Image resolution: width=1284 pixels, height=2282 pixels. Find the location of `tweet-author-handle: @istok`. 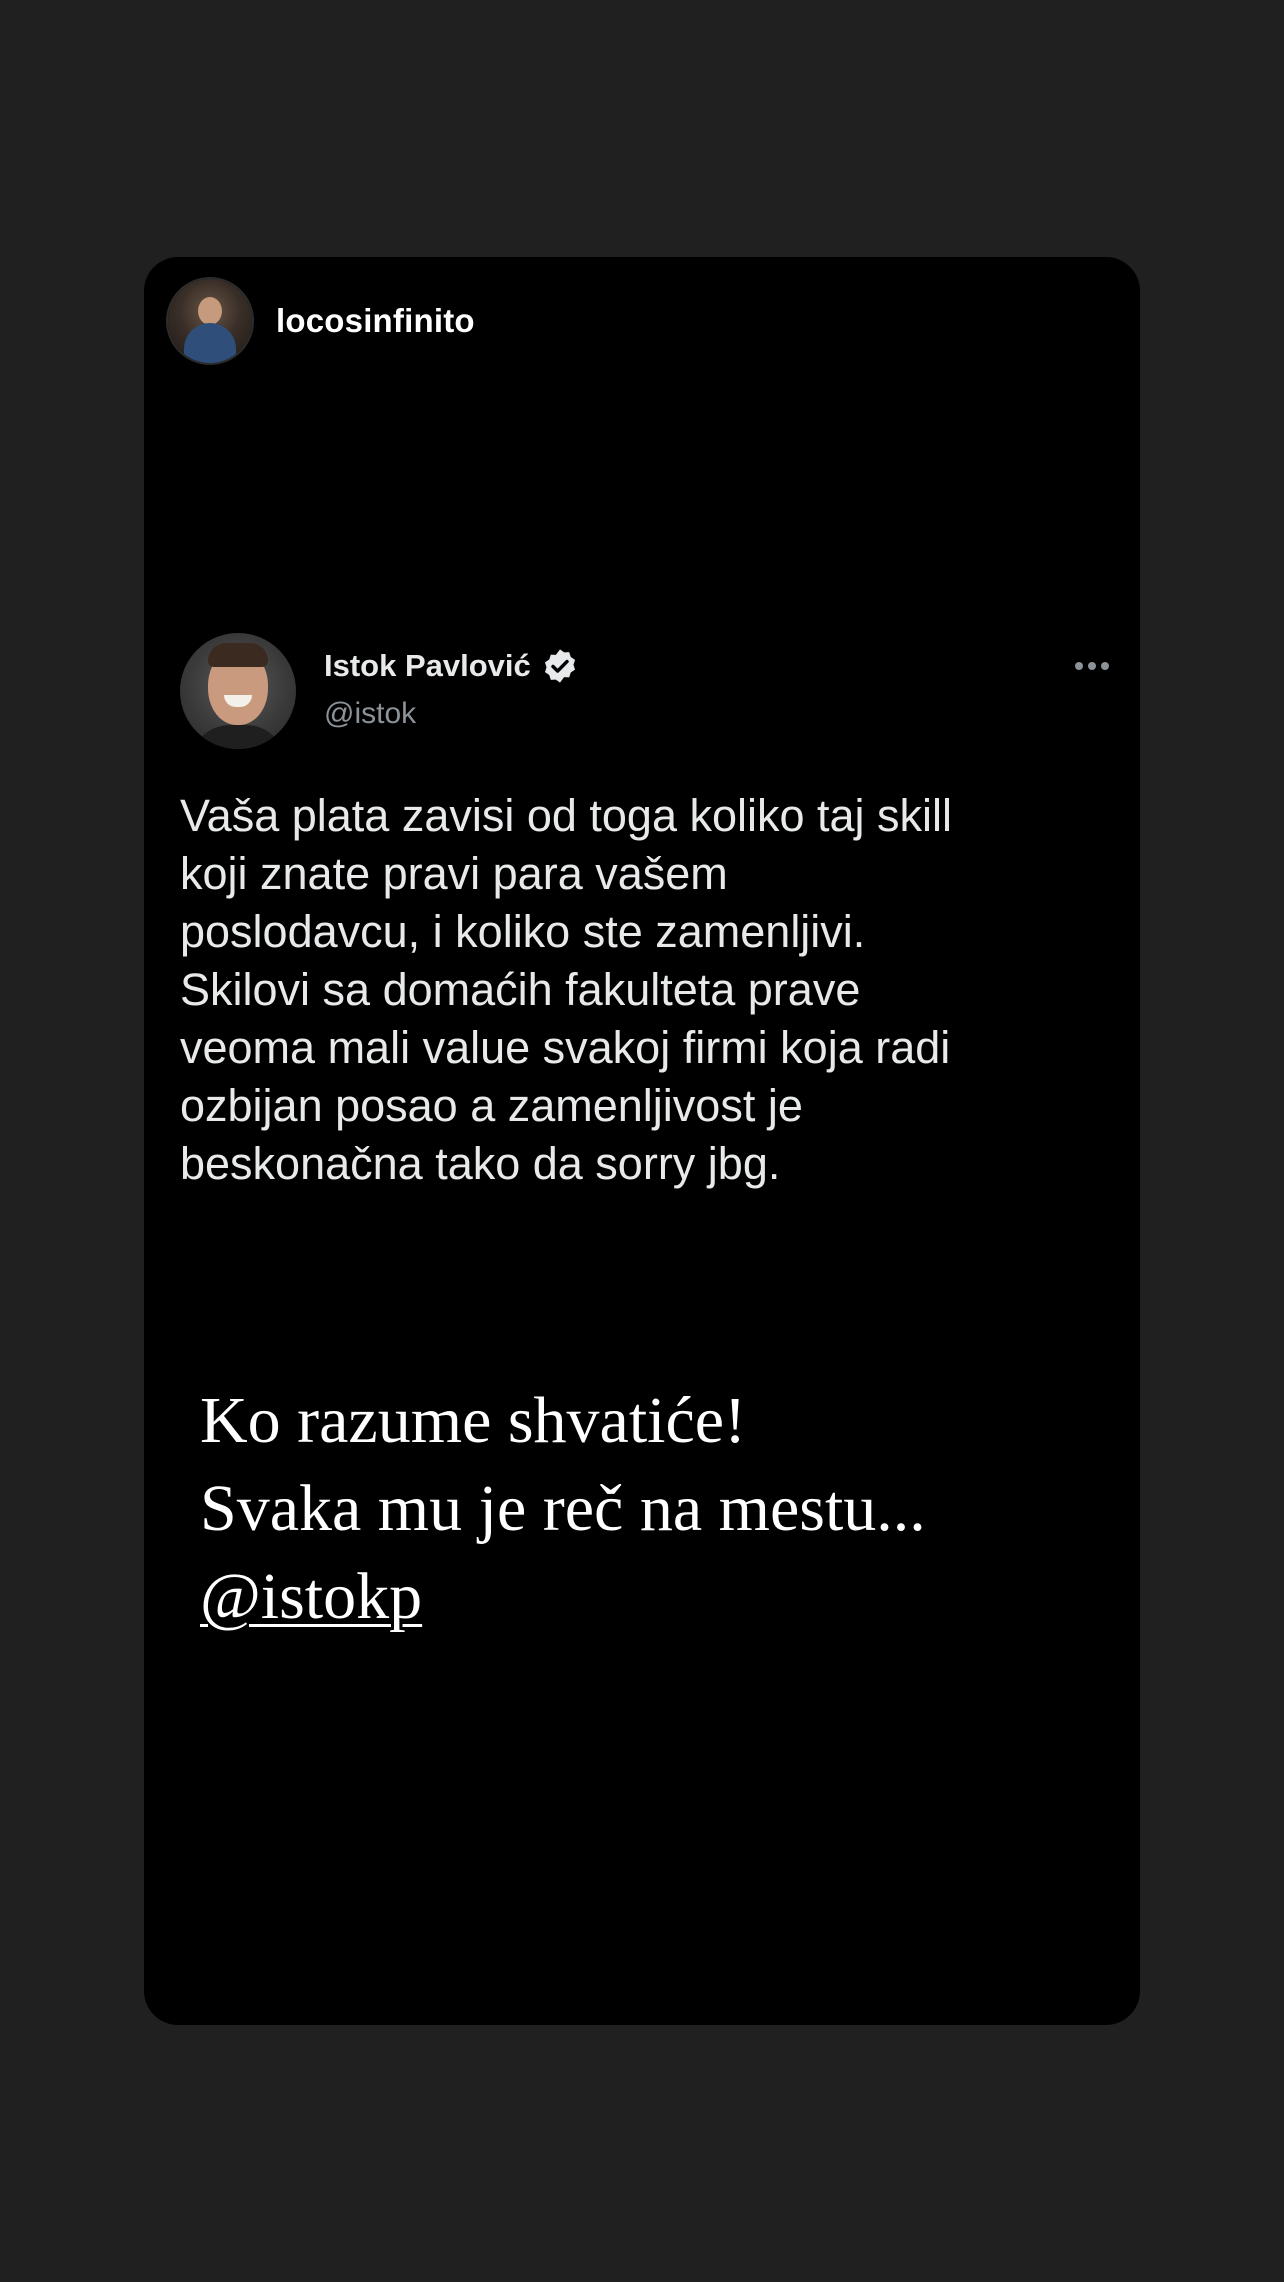

tweet-author-handle: @istok is located at coordinates (370, 713).